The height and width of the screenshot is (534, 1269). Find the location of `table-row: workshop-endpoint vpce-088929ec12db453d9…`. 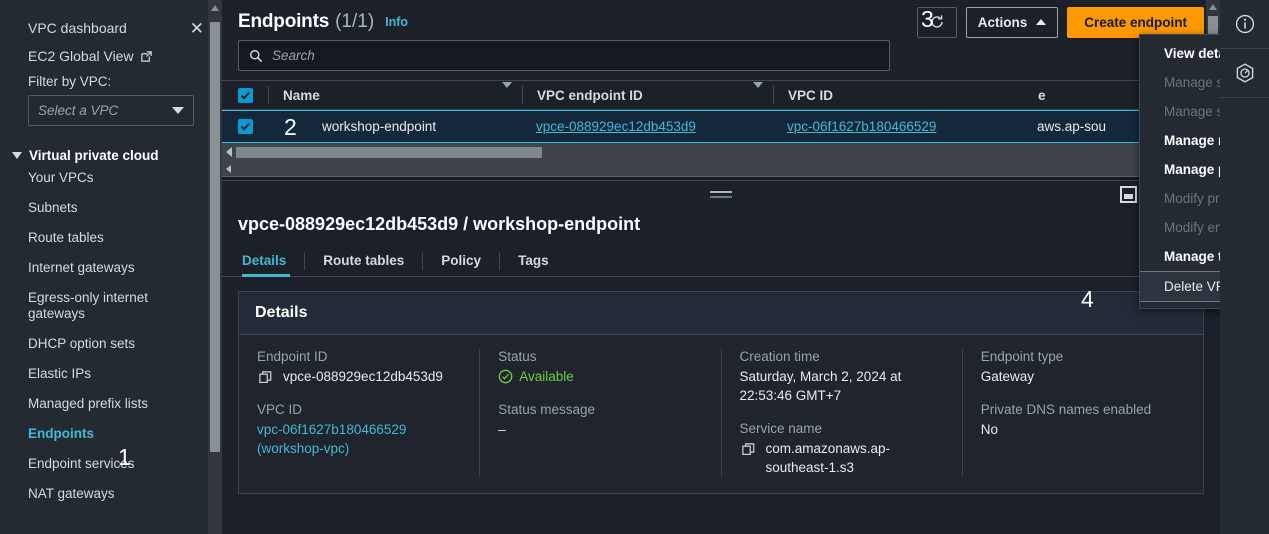

table-row: workshop-endpoint vpce-088929ec12db453d9… is located at coordinates (721, 126).